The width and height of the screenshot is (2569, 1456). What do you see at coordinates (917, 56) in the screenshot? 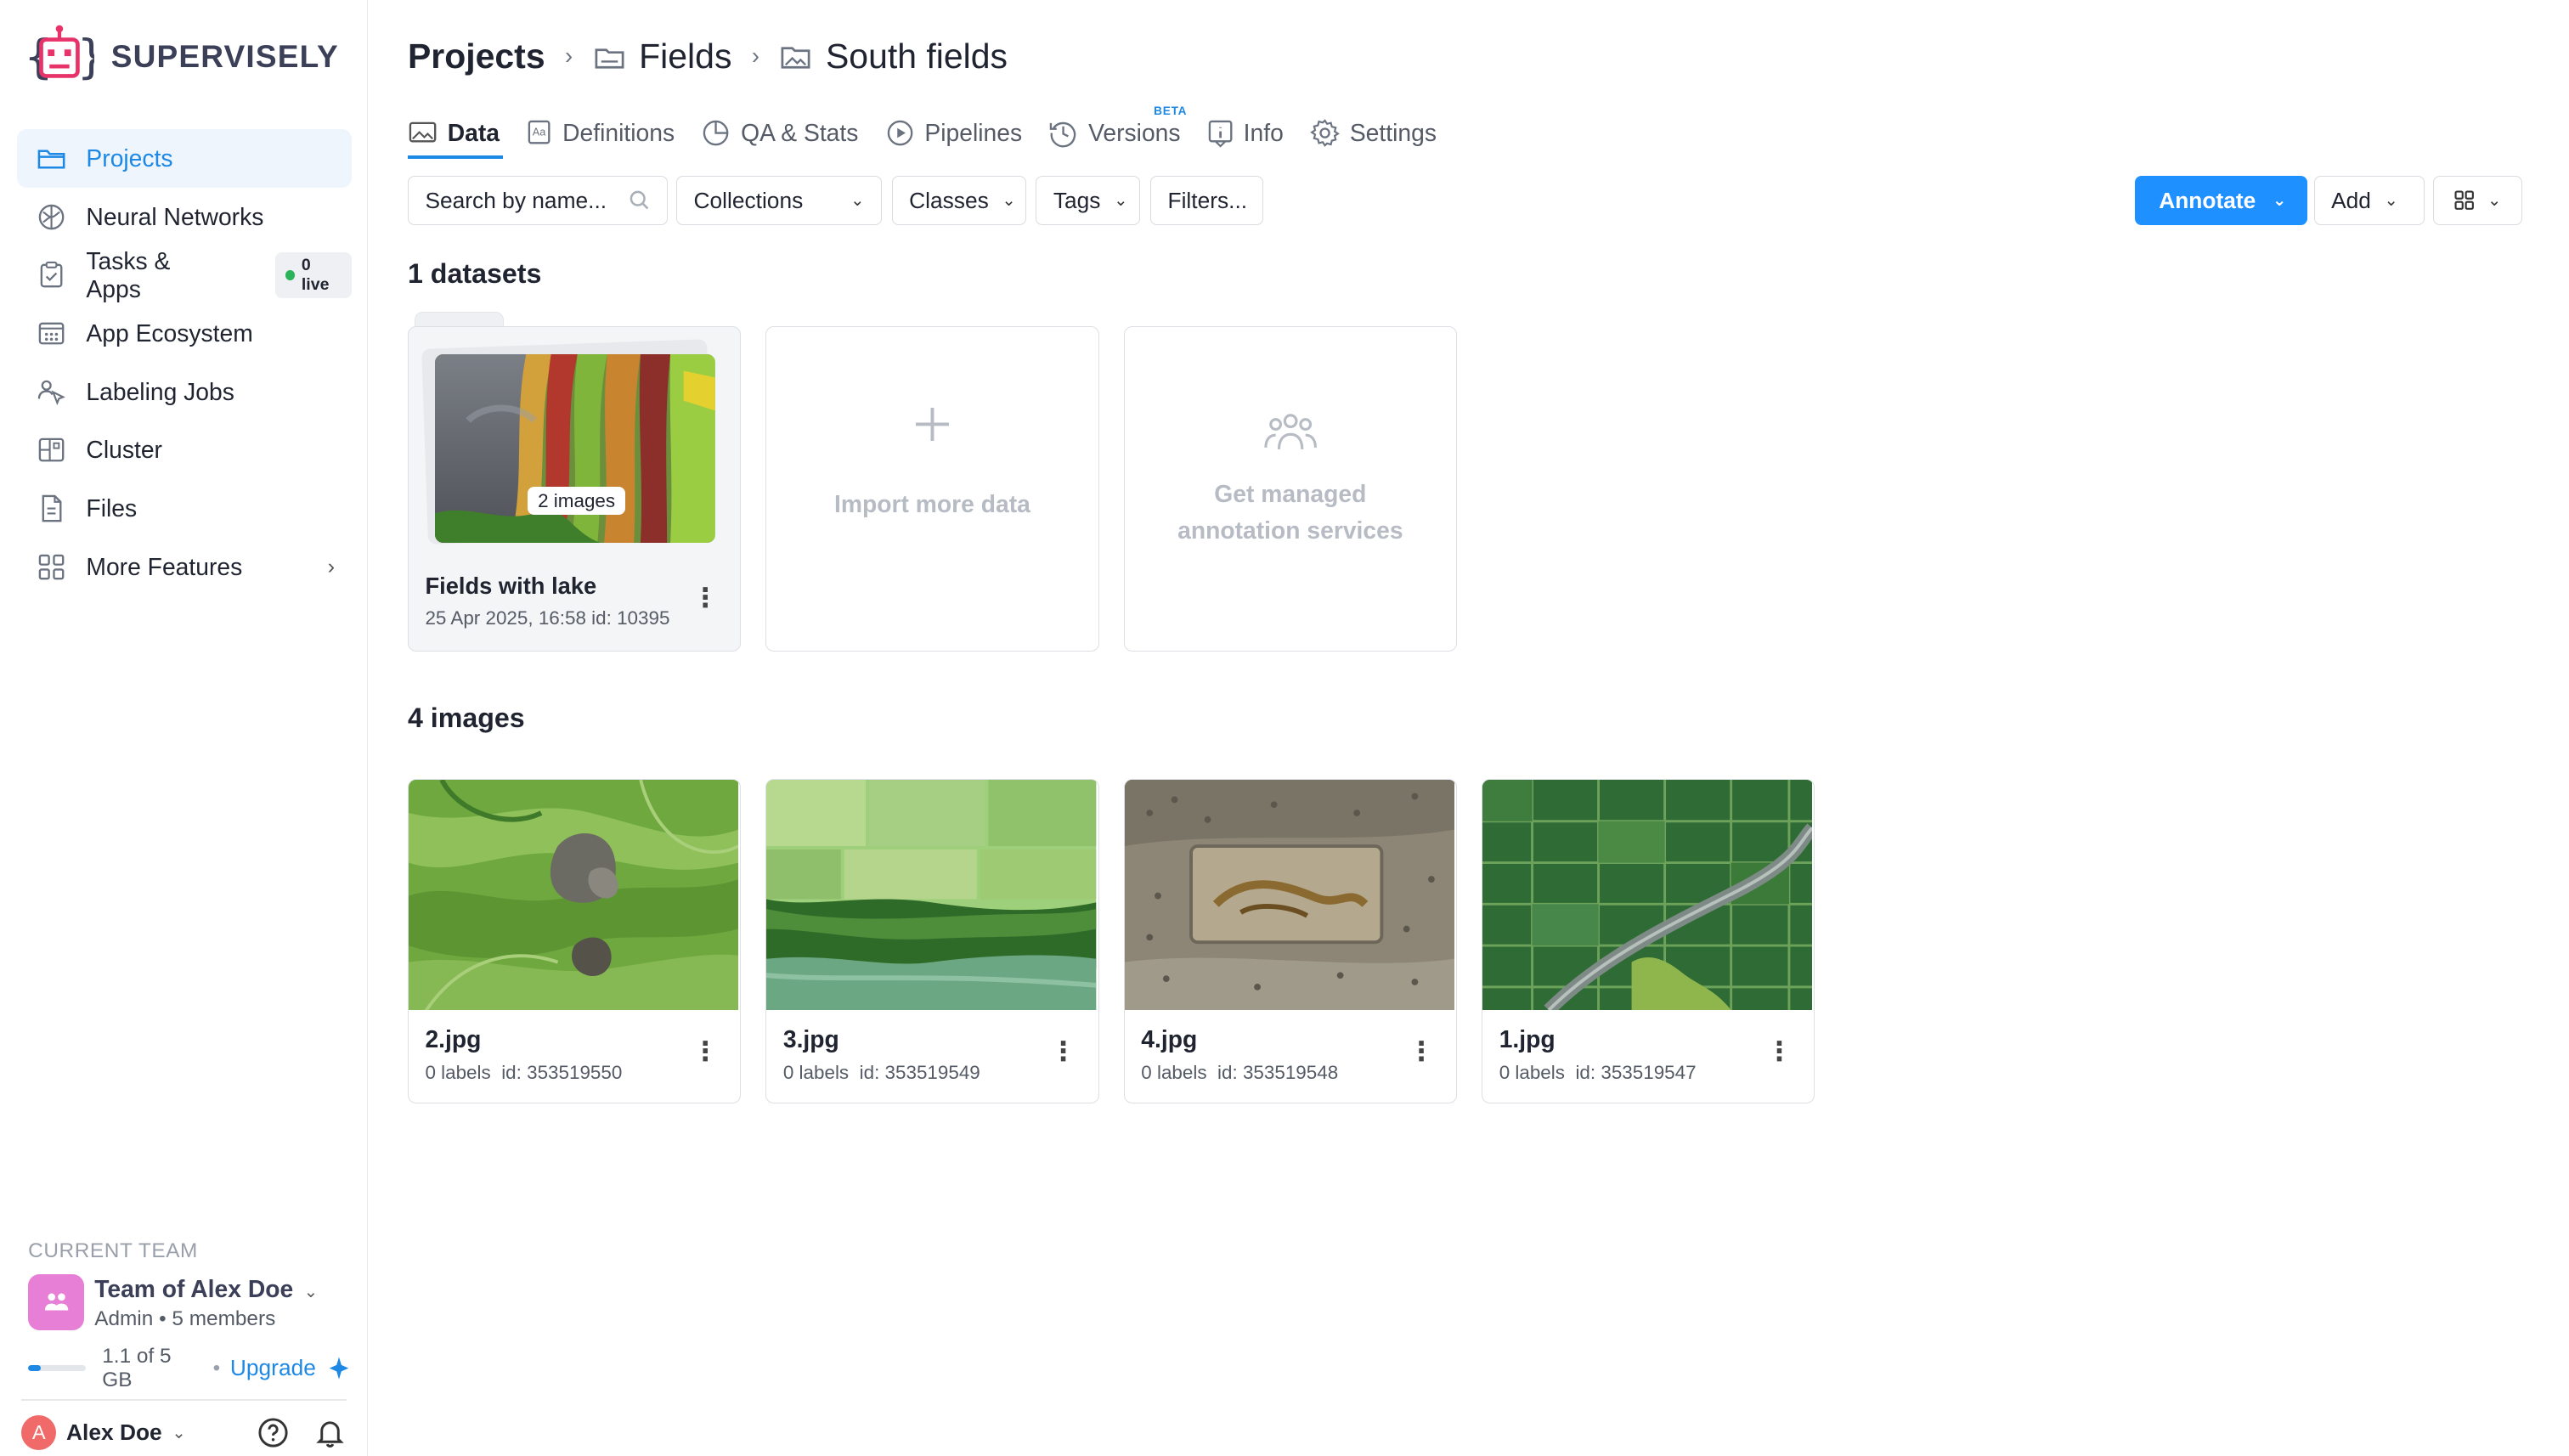
I see `breadcrumb-label: South fields` at bounding box center [917, 56].